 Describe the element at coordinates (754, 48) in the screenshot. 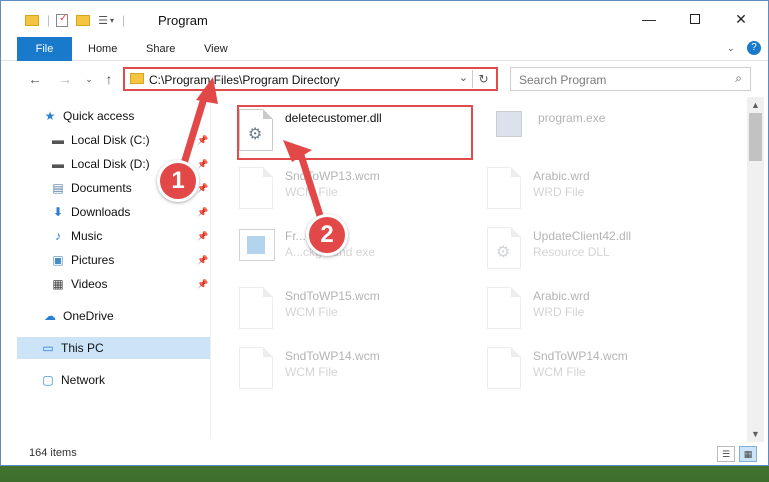

I see `help-icon: ?` at that location.